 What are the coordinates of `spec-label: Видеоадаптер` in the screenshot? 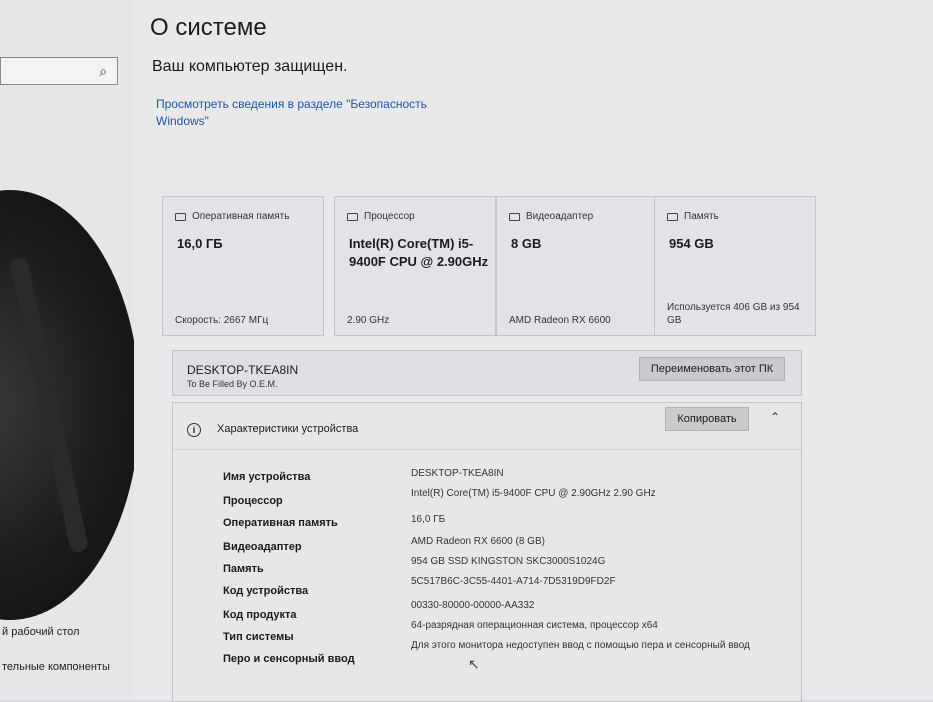 It's located at (262, 547).